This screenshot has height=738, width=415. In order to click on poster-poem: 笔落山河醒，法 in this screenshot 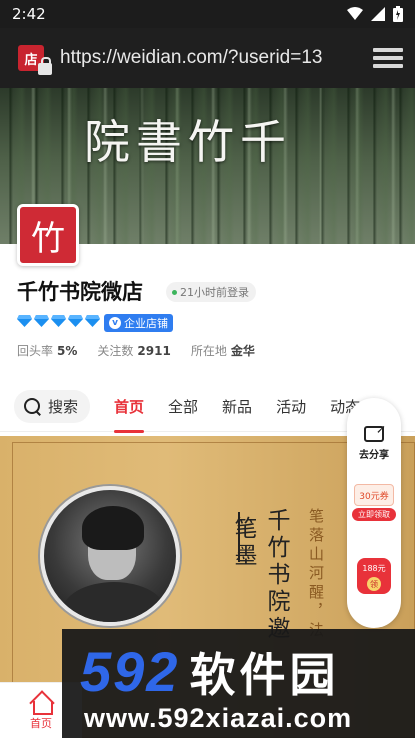, I will do `click(316, 574)`.